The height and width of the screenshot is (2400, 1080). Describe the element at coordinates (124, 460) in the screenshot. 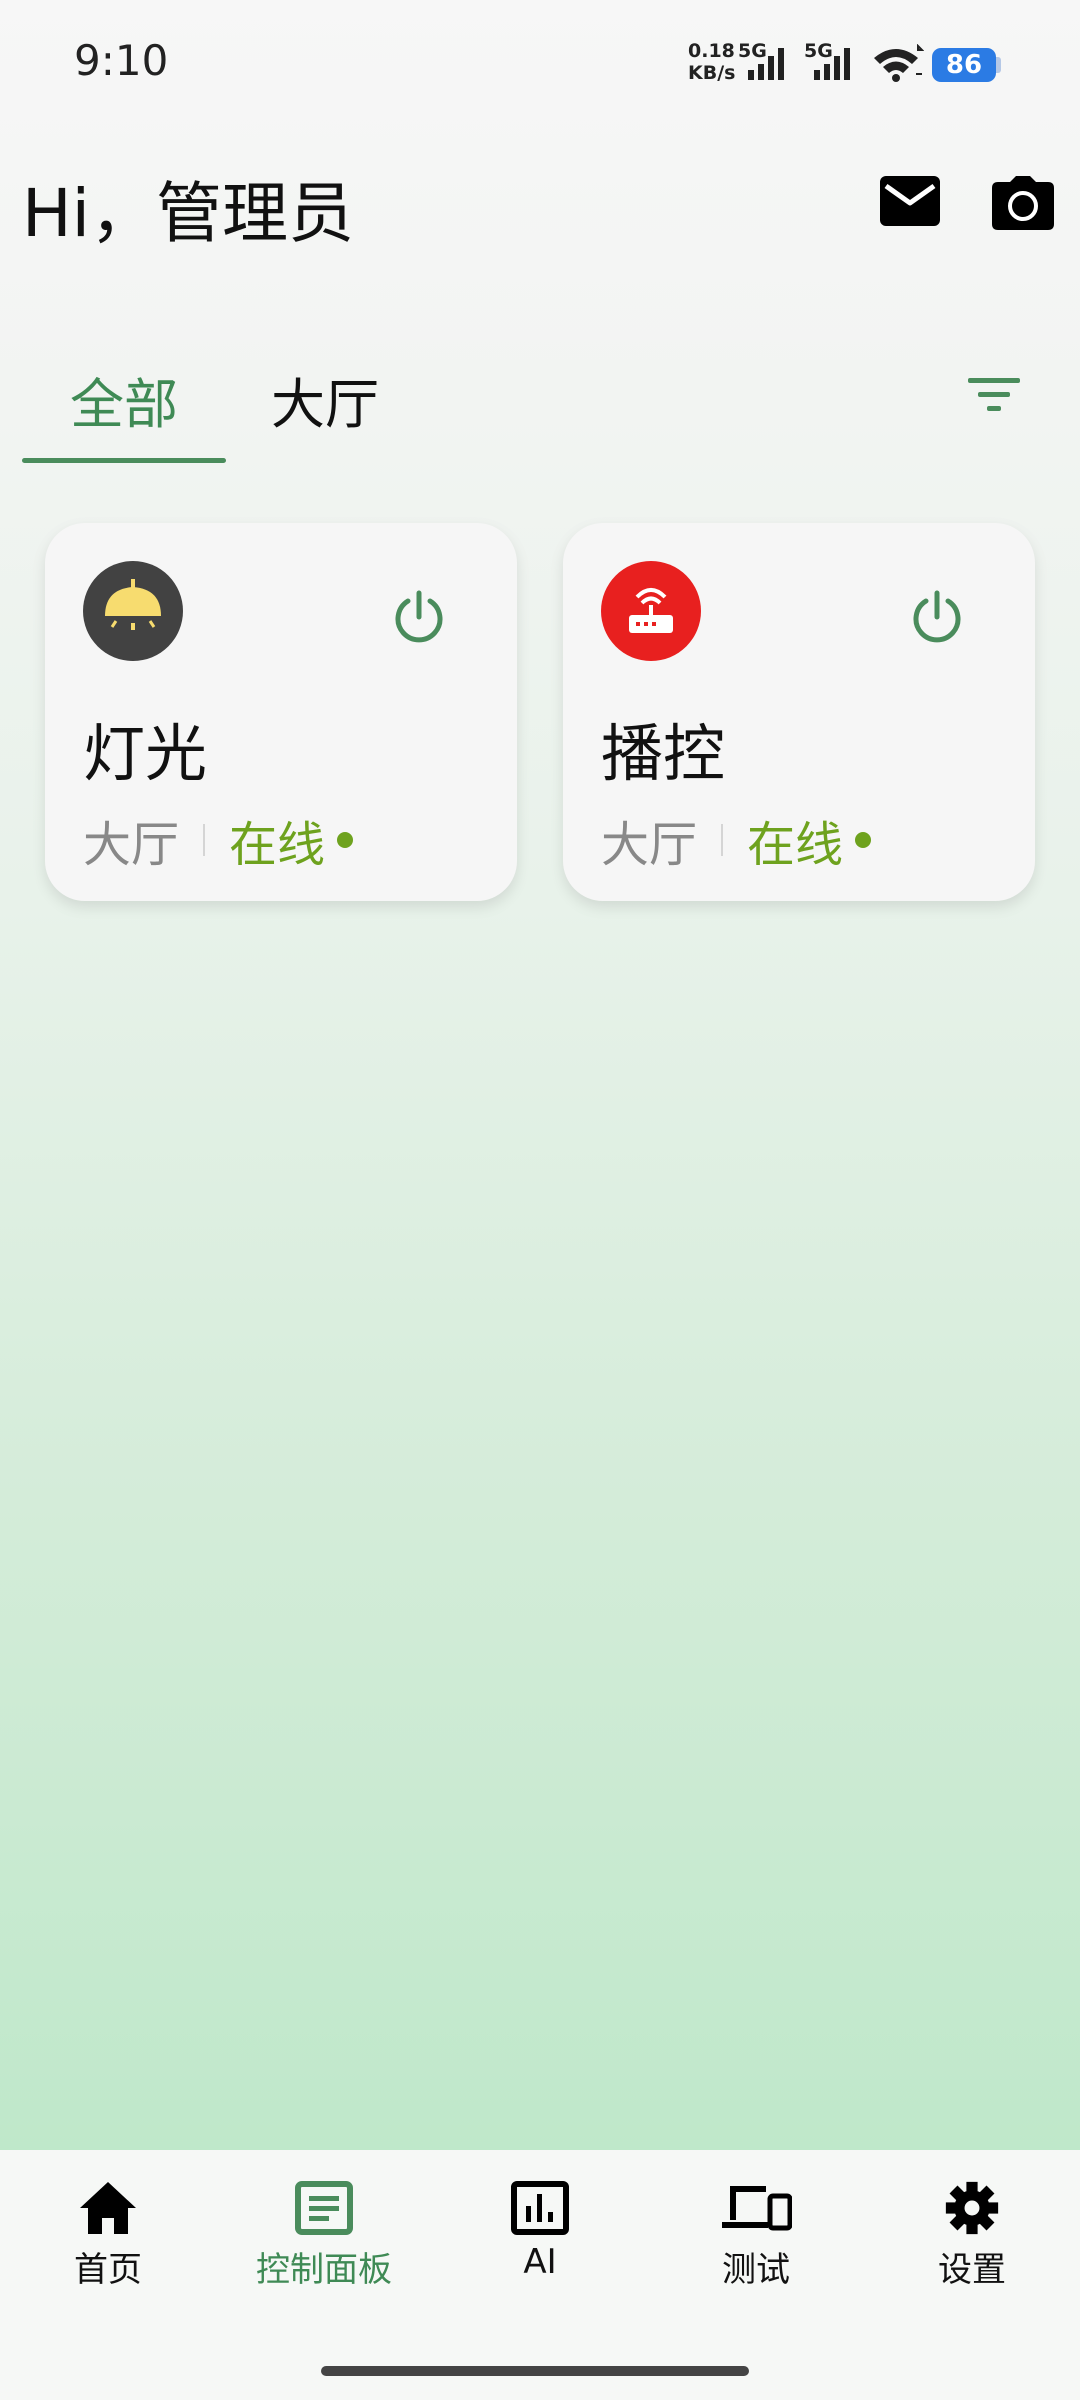

I see `tab-indicator` at that location.